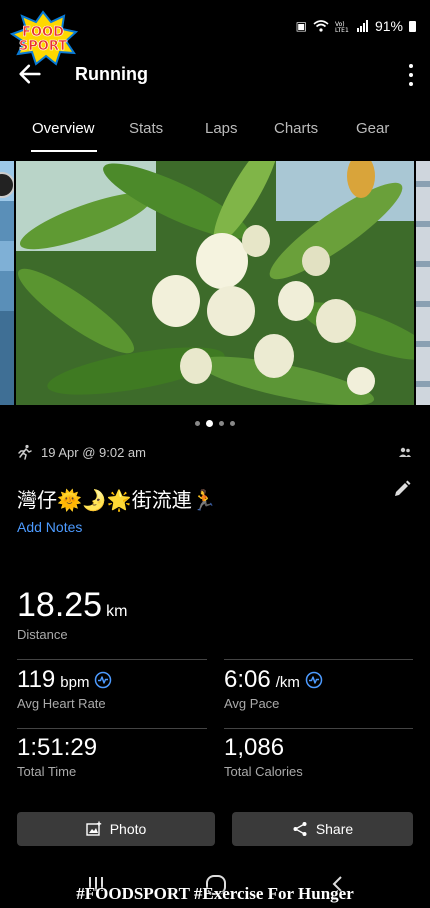 Image resolution: width=430 pixels, height=908 pixels. I want to click on total-calories-value: 1,086, so click(254, 748).